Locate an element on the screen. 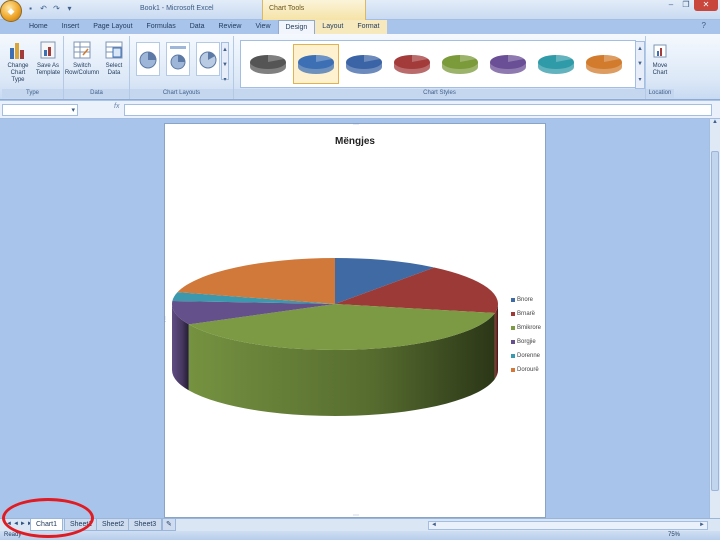 The image size is (720, 540). legend-label: Dorourë is located at coordinates (528, 370).